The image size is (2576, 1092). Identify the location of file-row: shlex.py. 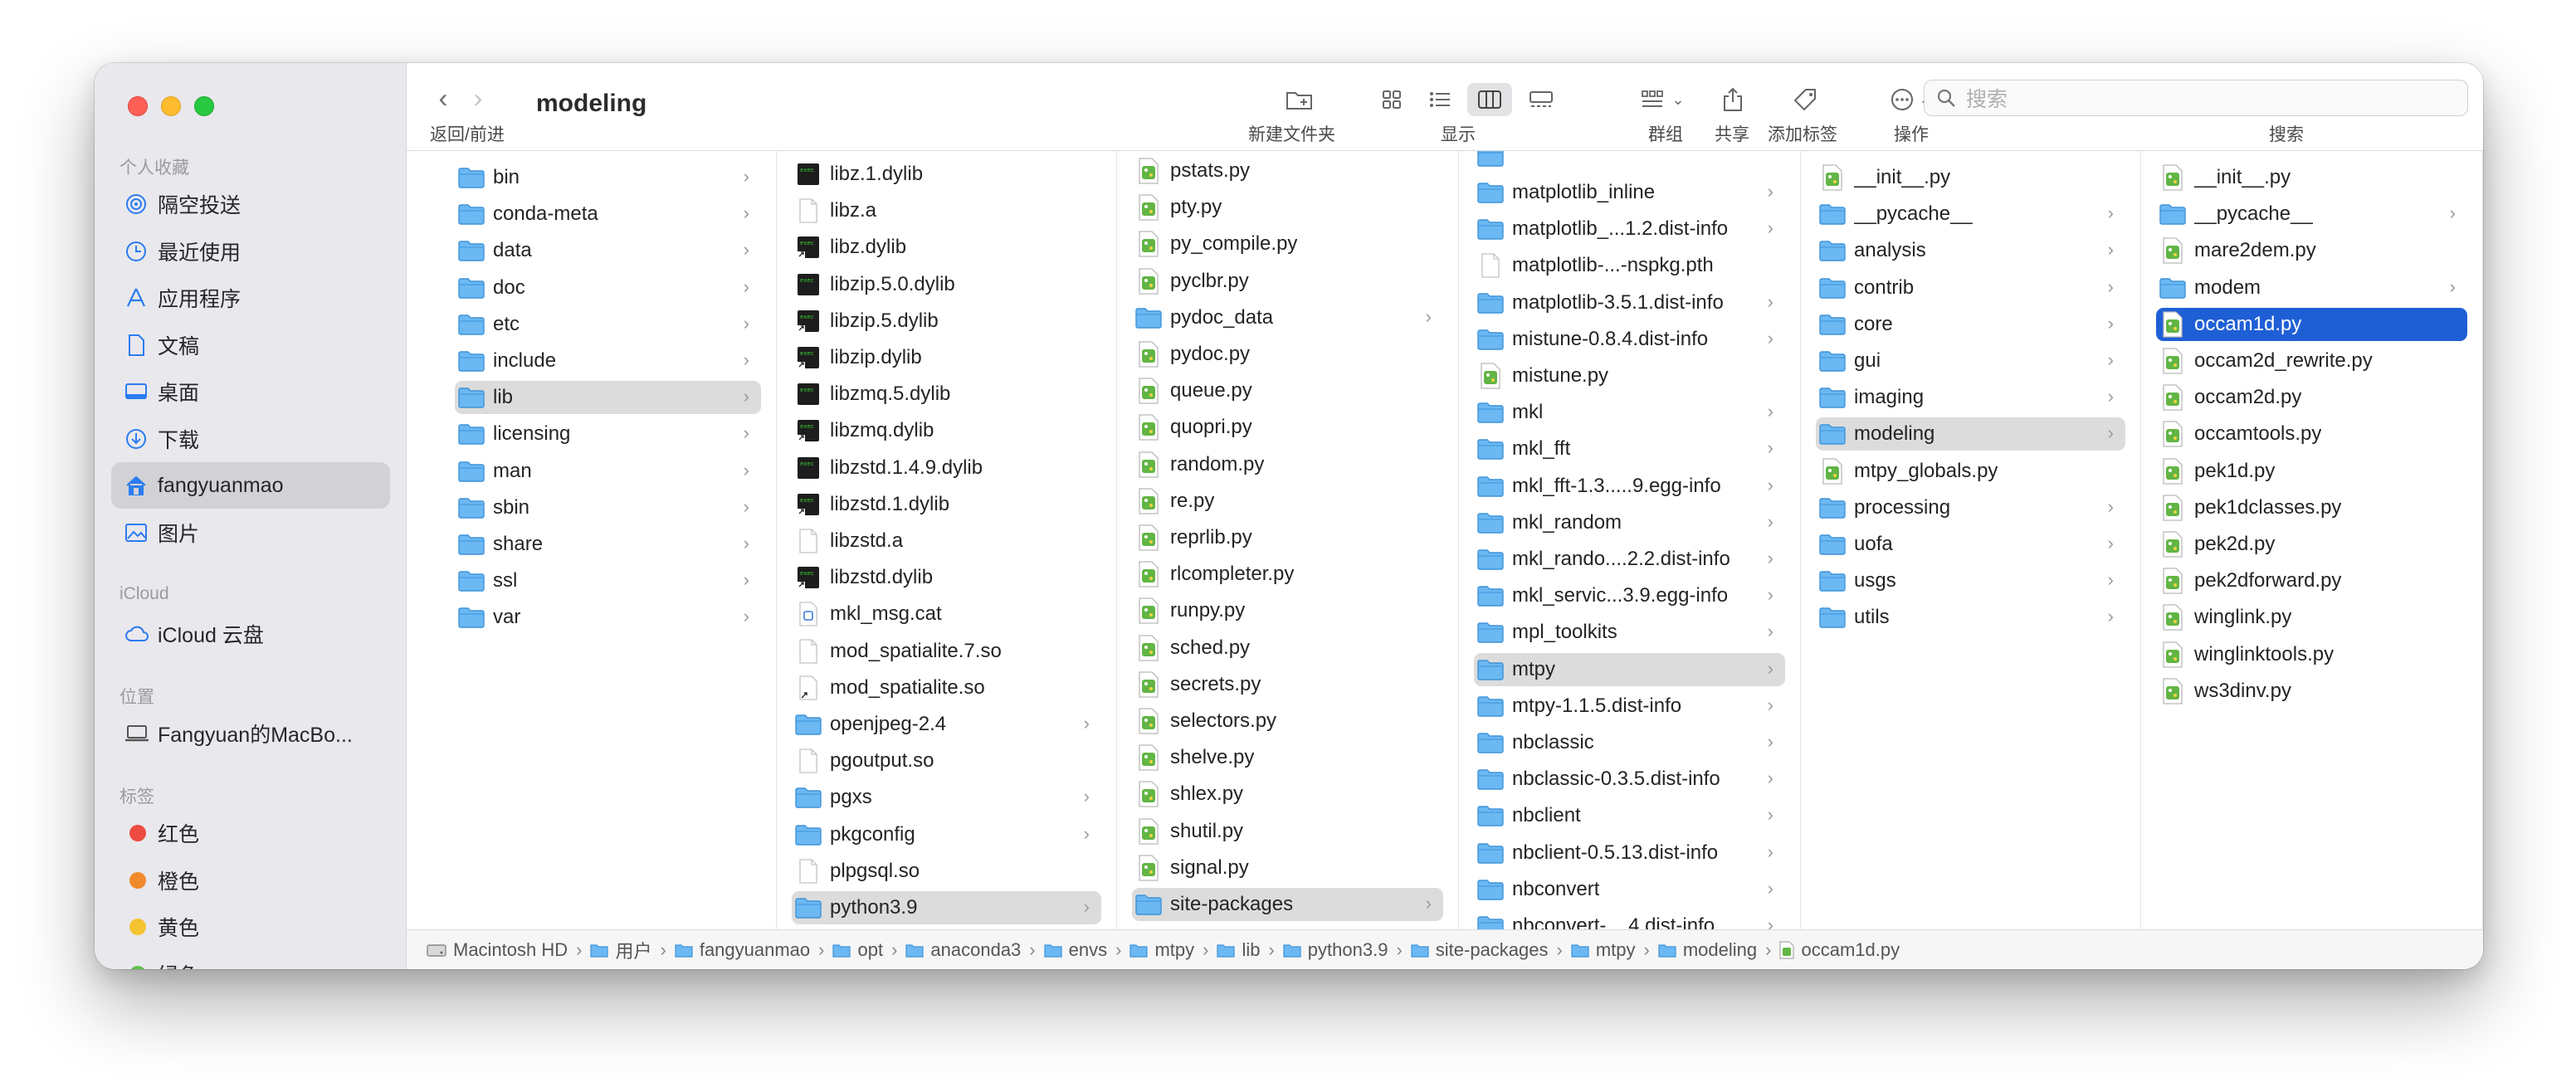
(1288, 794).